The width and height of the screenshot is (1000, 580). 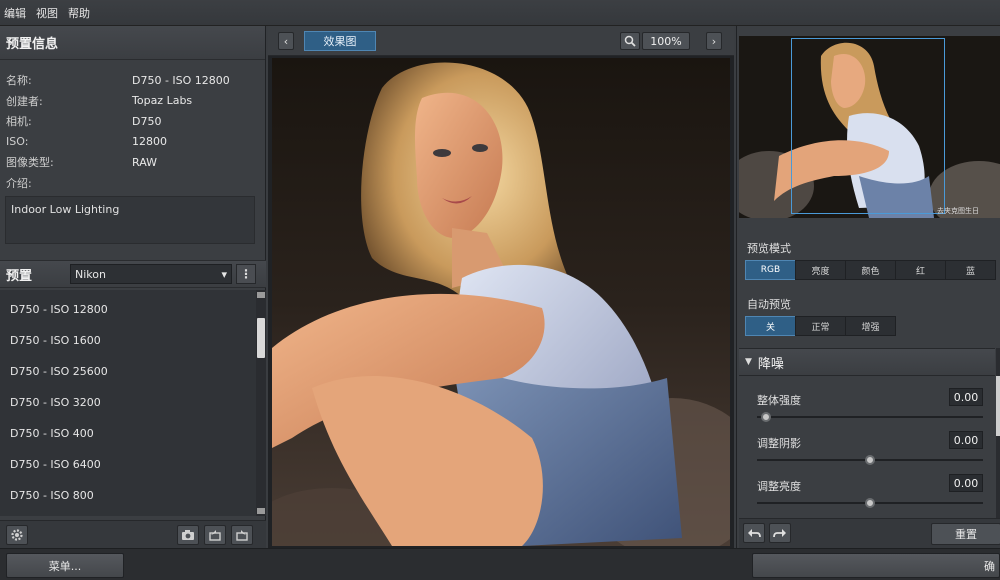 What do you see at coordinates (966, 397) in the screenshot?
I see `slider-value-overall: 0.00` at bounding box center [966, 397].